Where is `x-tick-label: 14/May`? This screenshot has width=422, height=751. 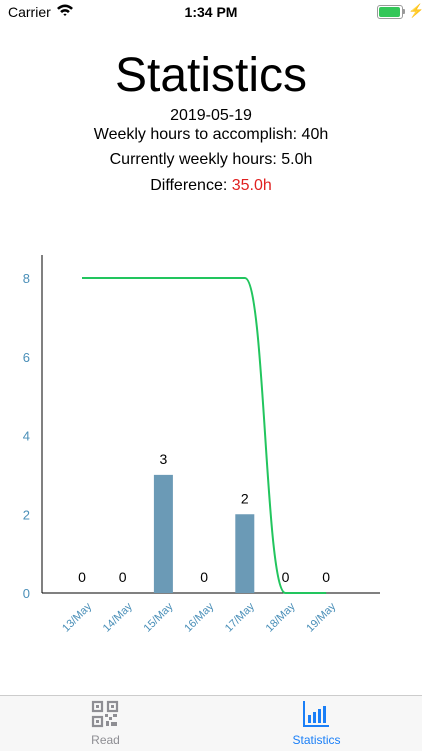
x-tick-label: 14/May is located at coordinates (118, 617).